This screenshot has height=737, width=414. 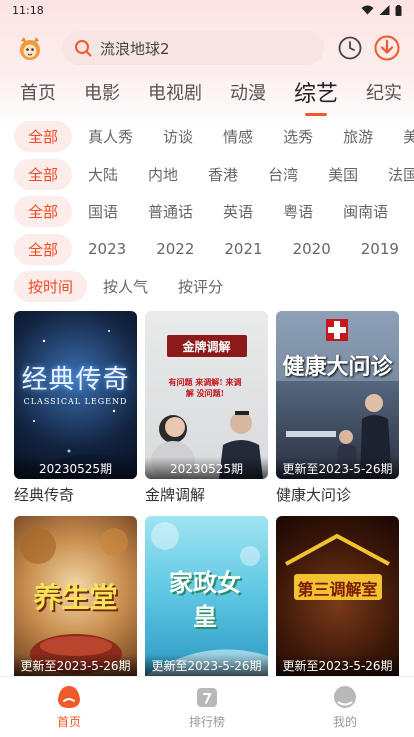 I want to click on filter-year-option: 2023, so click(x=107, y=249).